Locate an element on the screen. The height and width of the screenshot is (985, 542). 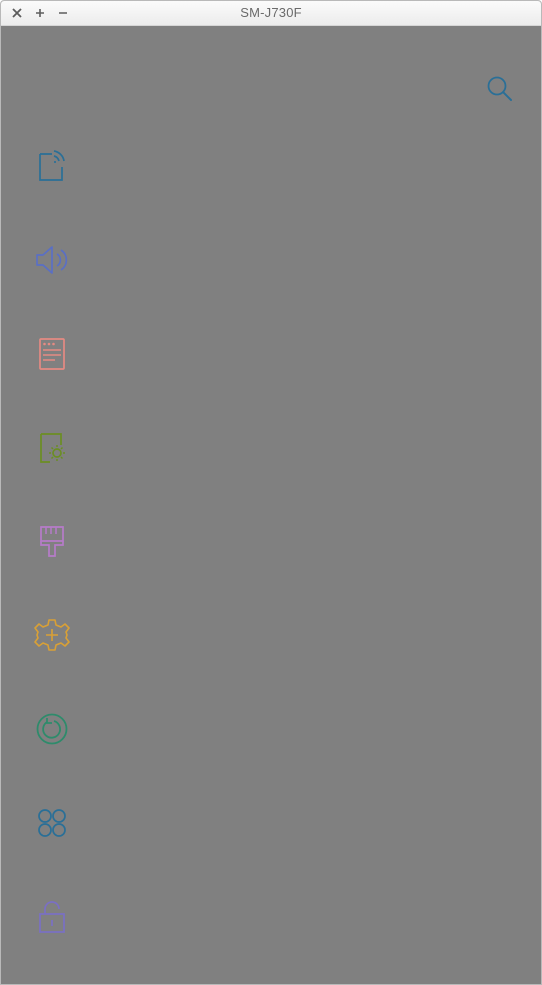
notifications-icon is located at coordinates (52, 354).